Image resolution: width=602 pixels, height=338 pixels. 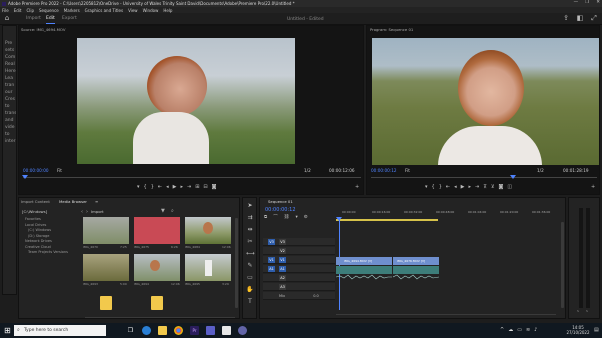 What do you see at coordinates (8, 330) in the screenshot?
I see `windows-start-icon: ⊞` at bounding box center [8, 330].